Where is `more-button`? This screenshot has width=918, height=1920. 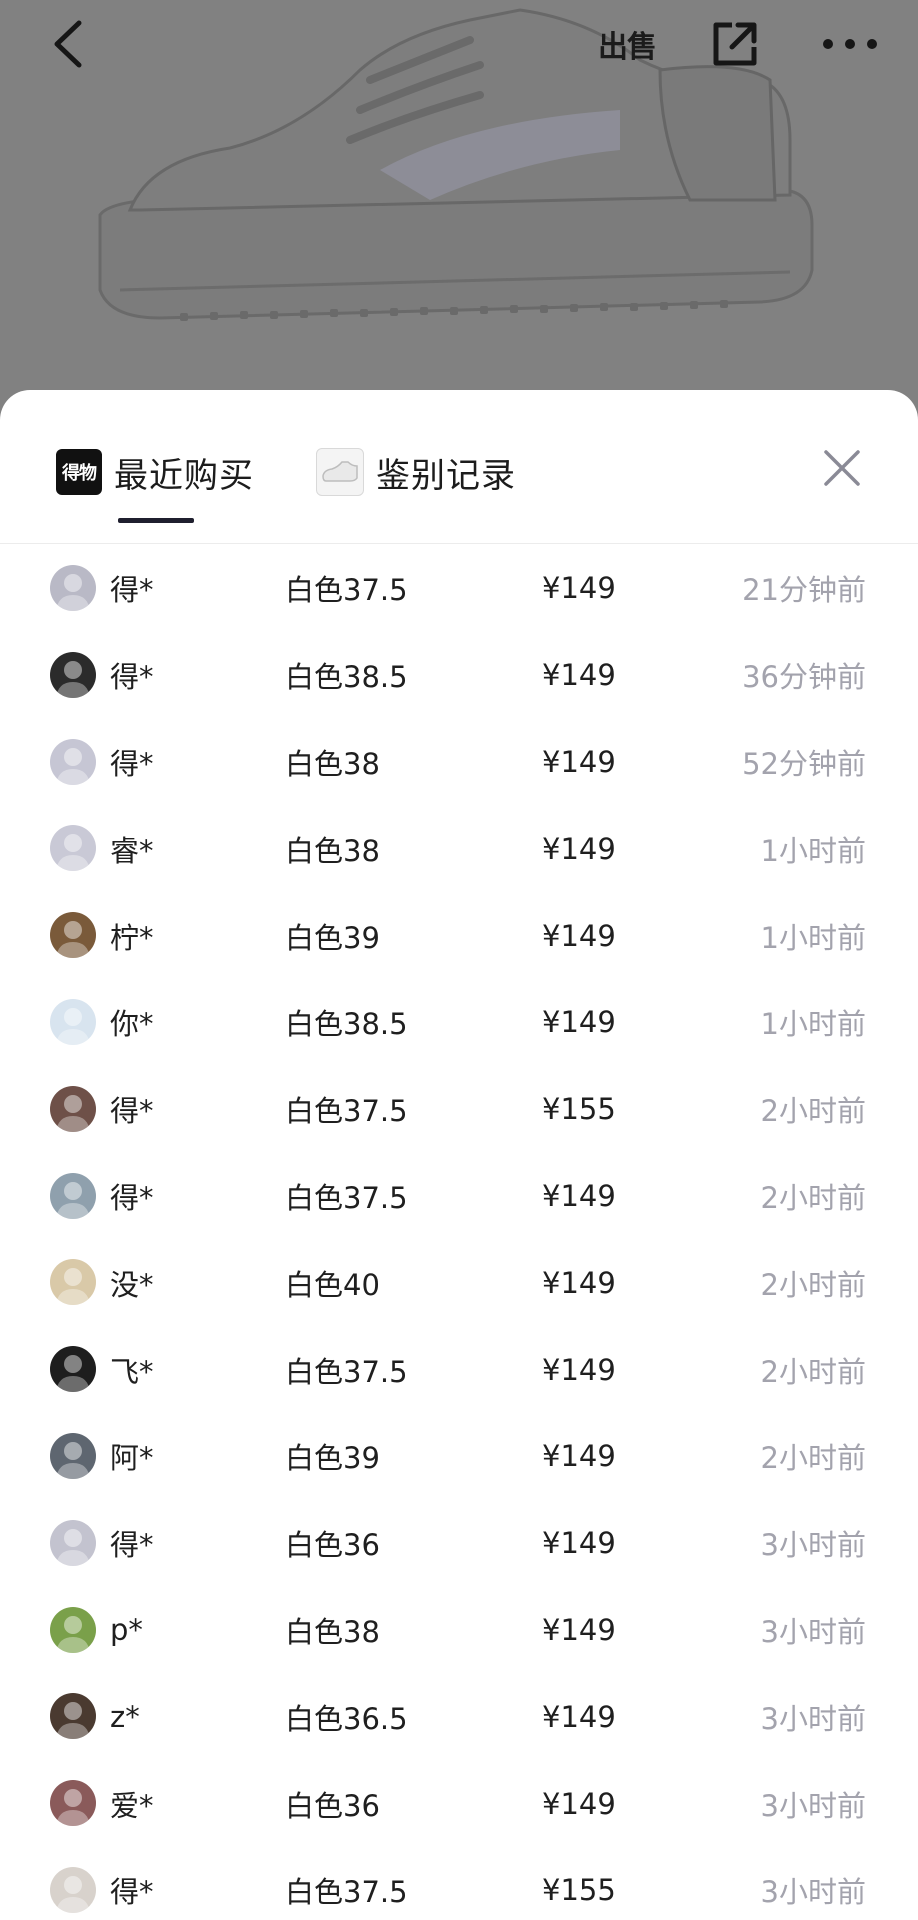 more-button is located at coordinates (850, 44).